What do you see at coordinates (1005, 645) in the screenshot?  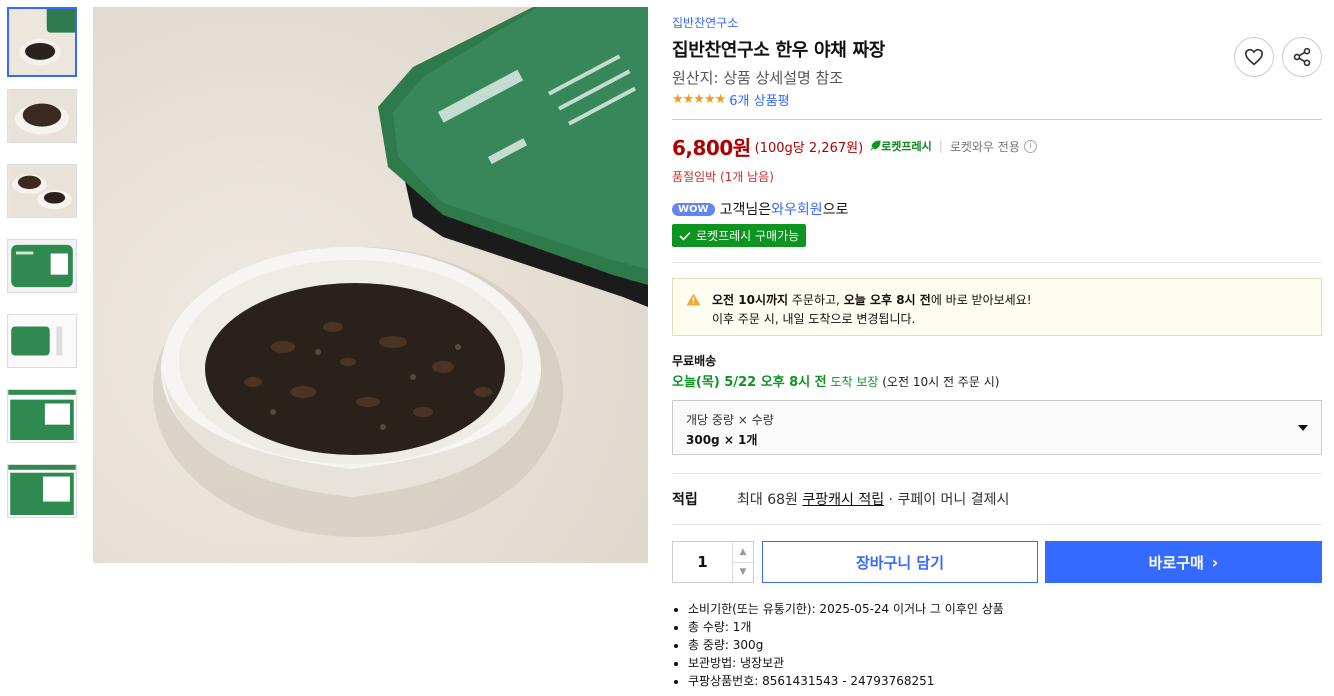 I see `detail-item: 총 중량: 300g` at bounding box center [1005, 645].